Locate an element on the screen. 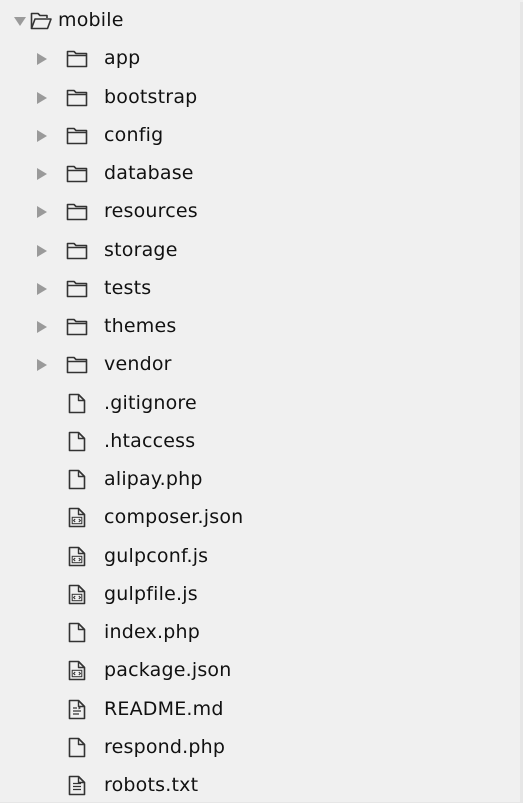 This screenshot has width=523, height=803. tree-folder-database: database is located at coordinates (260, 174).